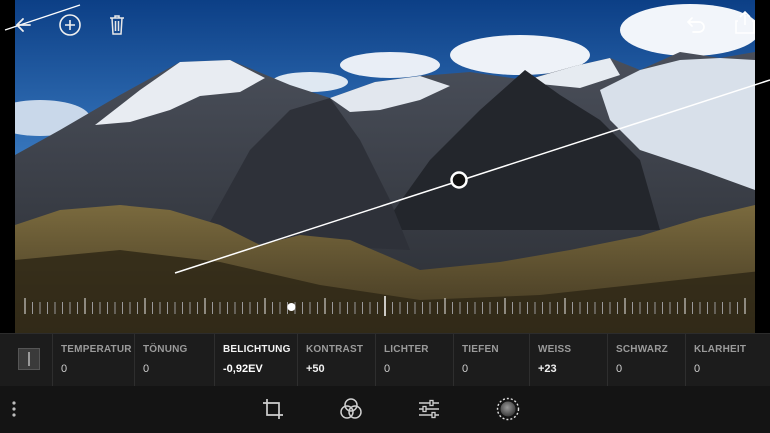 Image resolution: width=770 pixels, height=433 pixels. What do you see at coordinates (429, 409) in the screenshot?
I see `sliders-icon` at bounding box center [429, 409].